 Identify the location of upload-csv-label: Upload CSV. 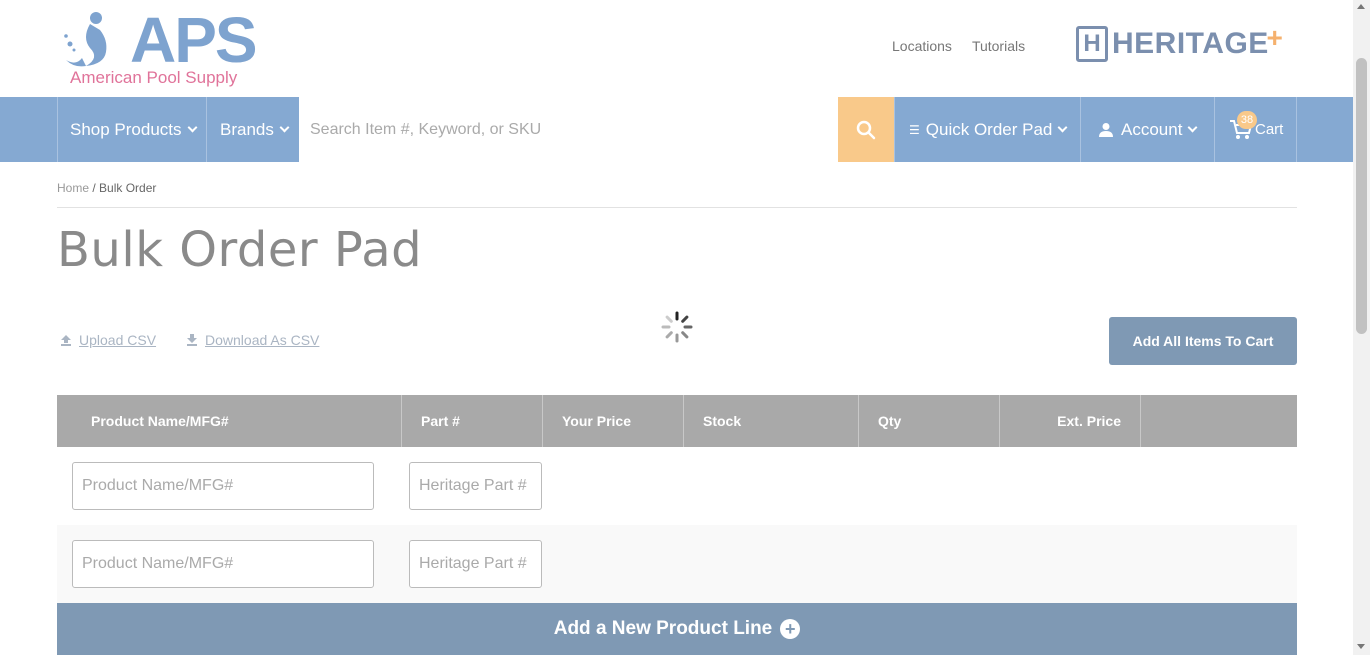
(118, 340).